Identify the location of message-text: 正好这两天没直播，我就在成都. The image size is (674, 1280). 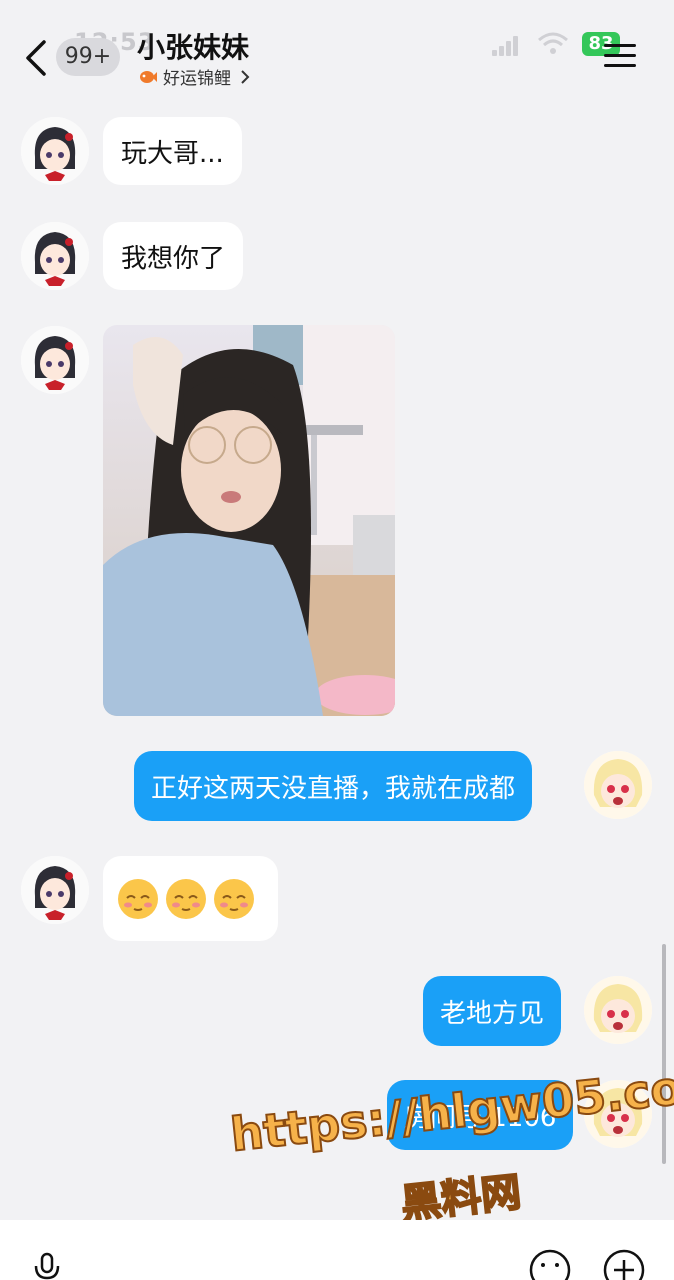
(333, 788).